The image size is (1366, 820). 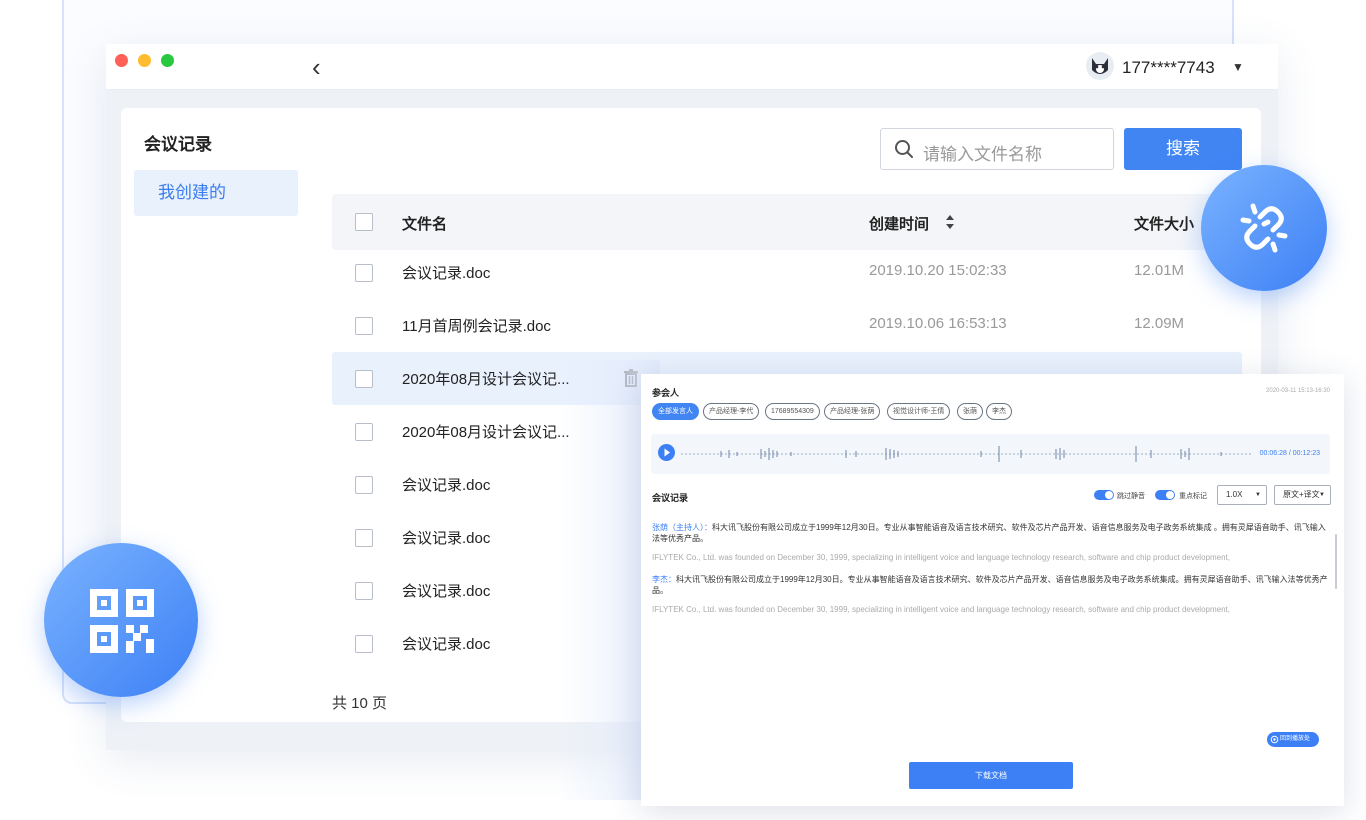 What do you see at coordinates (731, 411) in the screenshot?
I see `participant-tag: 产品经理-李代` at bounding box center [731, 411].